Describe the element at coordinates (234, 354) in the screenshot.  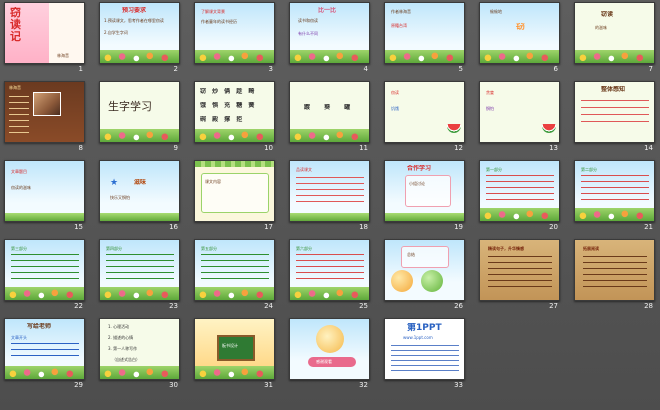
I see `slide-thumbnail: 板书设计 31` at that location.